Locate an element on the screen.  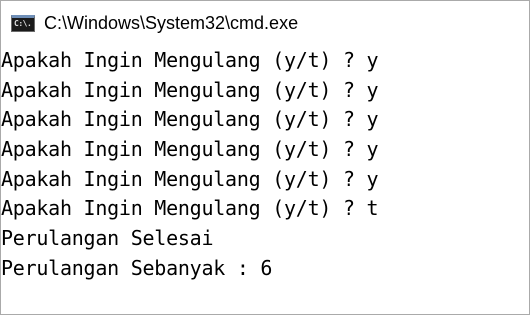
console-line: Perulangan Selesai is located at coordinates (107, 238).